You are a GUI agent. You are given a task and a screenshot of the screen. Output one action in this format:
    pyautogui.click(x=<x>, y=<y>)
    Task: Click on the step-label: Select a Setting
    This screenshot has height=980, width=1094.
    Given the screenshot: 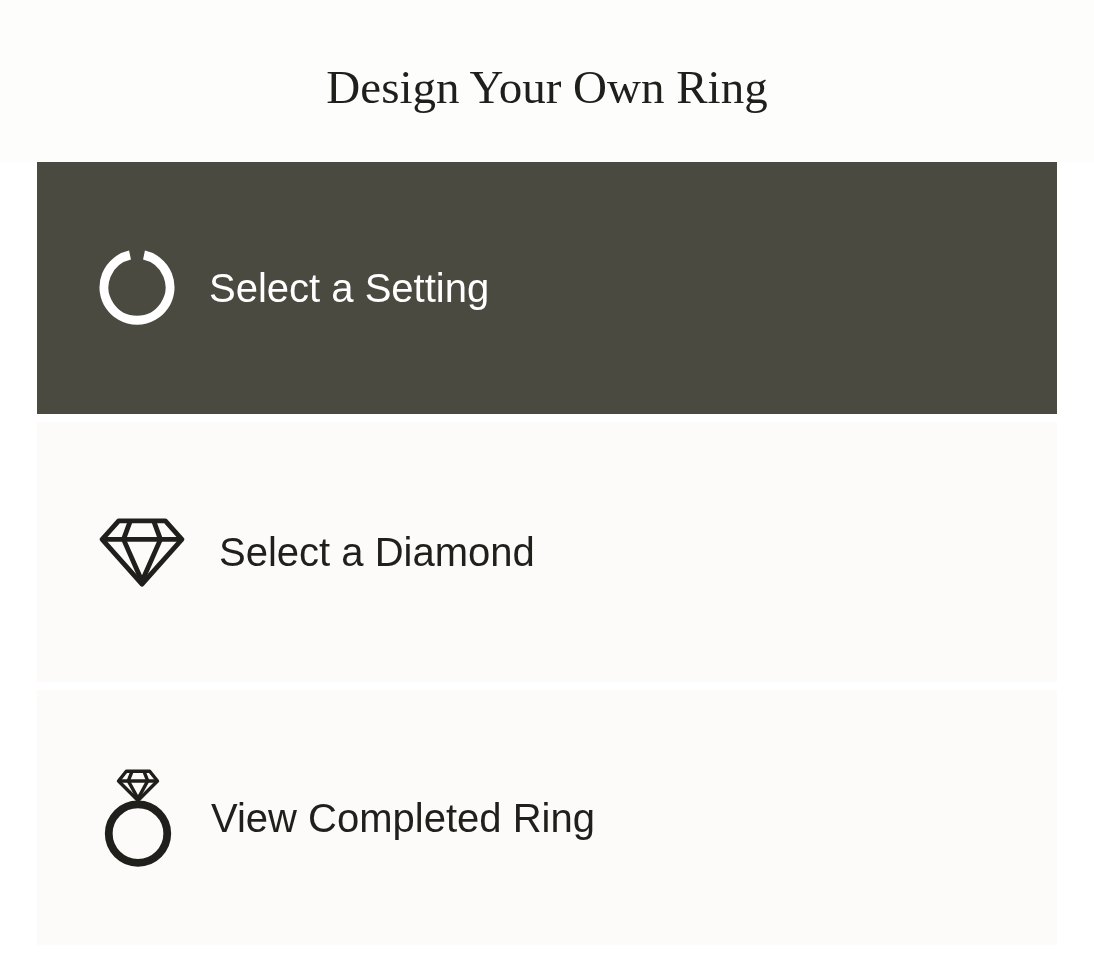 What is the action you would take?
    pyautogui.click(x=349, y=288)
    